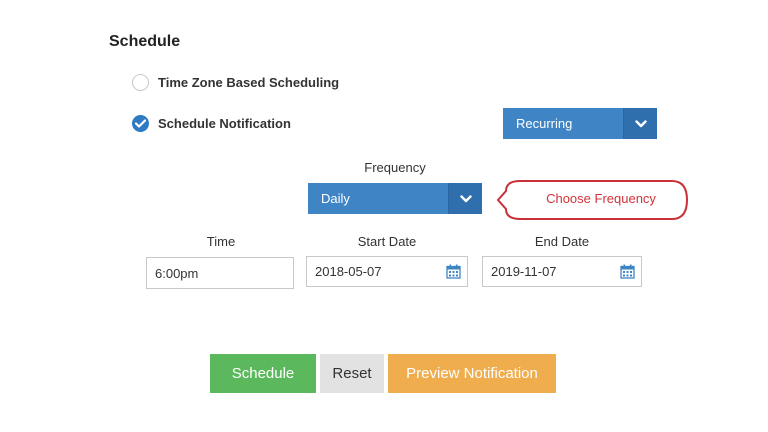 The height and width of the screenshot is (432, 768). What do you see at coordinates (220, 273) in the screenshot?
I see `time-input: 6:00pm` at bounding box center [220, 273].